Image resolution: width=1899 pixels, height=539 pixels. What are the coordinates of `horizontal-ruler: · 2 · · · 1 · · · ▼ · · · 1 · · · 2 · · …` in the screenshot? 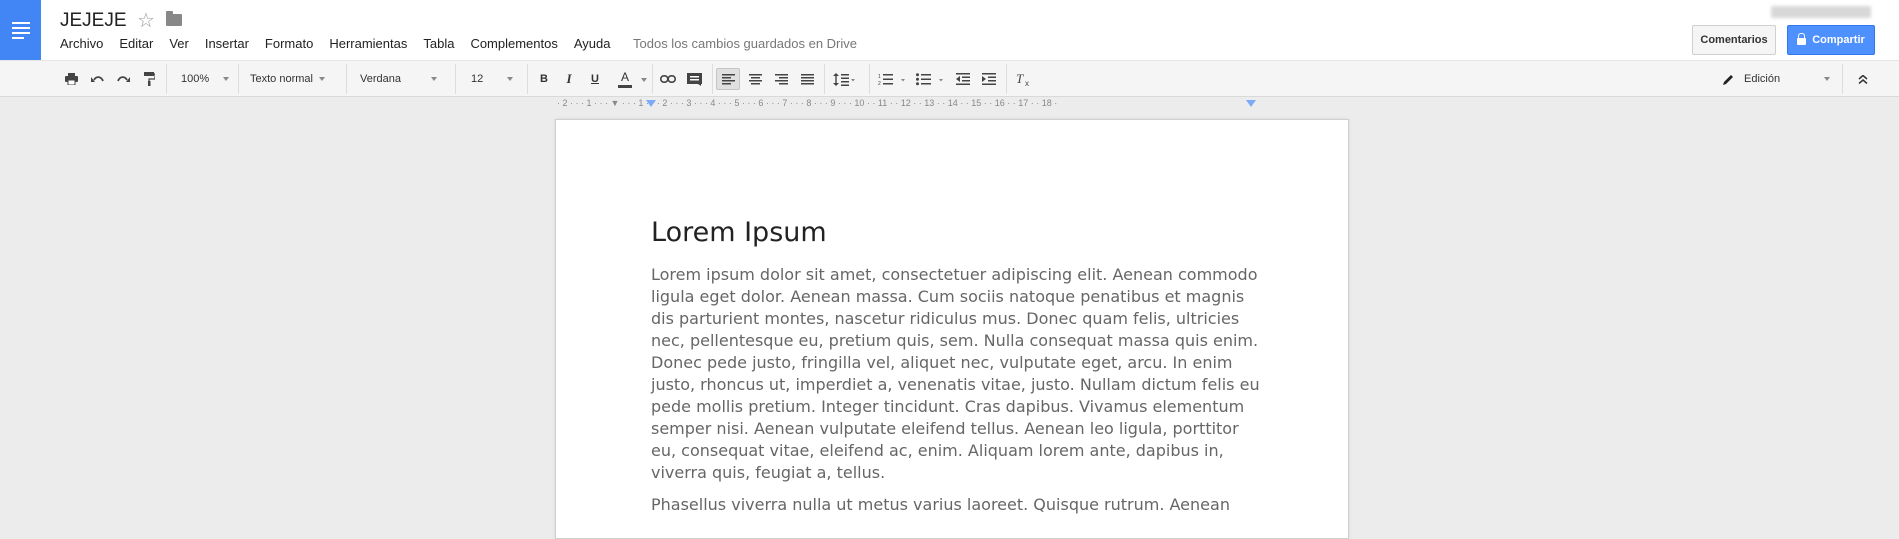 It's located at (952, 104).